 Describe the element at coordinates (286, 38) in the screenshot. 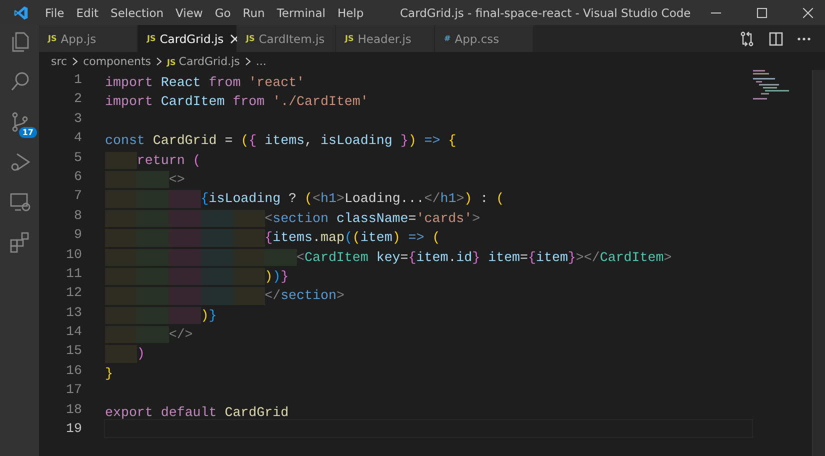

I see `editor-tab: JS CardItem.js` at that location.